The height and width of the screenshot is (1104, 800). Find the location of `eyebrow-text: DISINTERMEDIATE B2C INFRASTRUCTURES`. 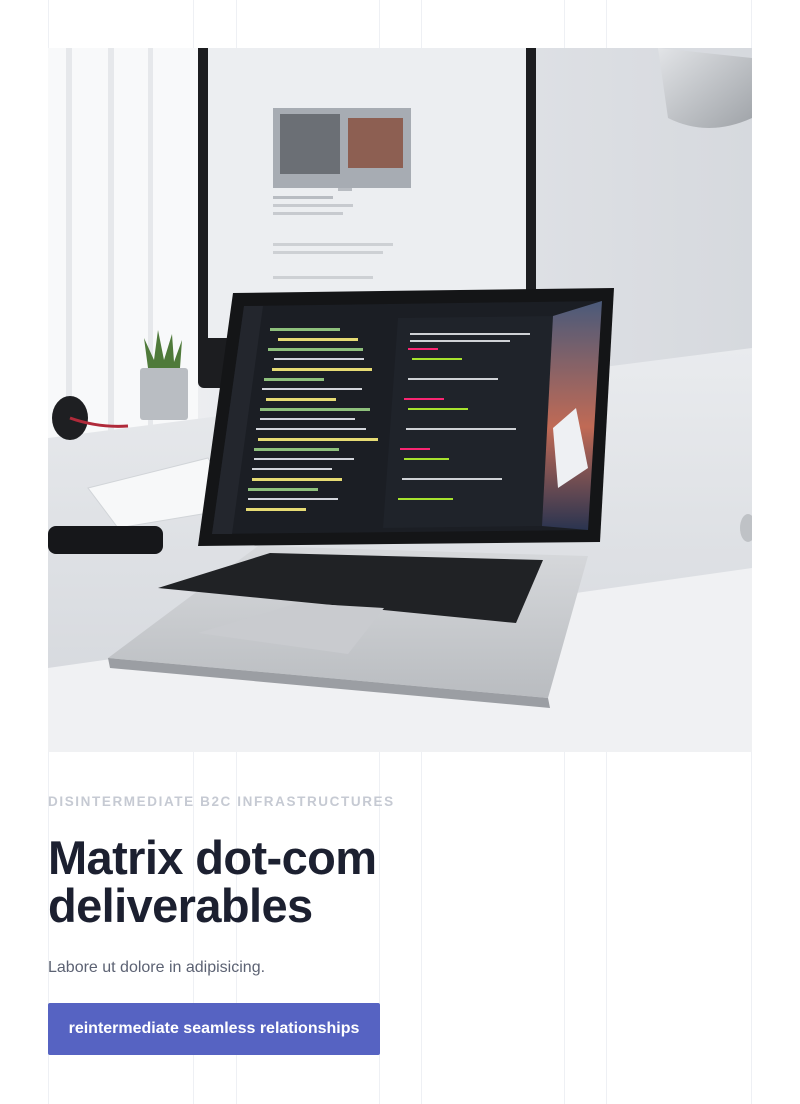

eyebrow-text: DISINTERMEDIATE B2C INFRASTRUCTURES is located at coordinates (221, 801).